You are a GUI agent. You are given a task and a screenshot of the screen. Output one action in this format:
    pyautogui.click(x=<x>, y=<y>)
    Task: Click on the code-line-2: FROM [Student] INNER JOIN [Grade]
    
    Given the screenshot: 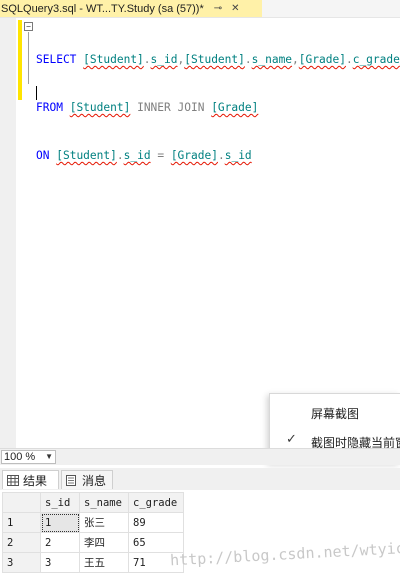 What is the action you would take?
    pyautogui.click(x=218, y=108)
    